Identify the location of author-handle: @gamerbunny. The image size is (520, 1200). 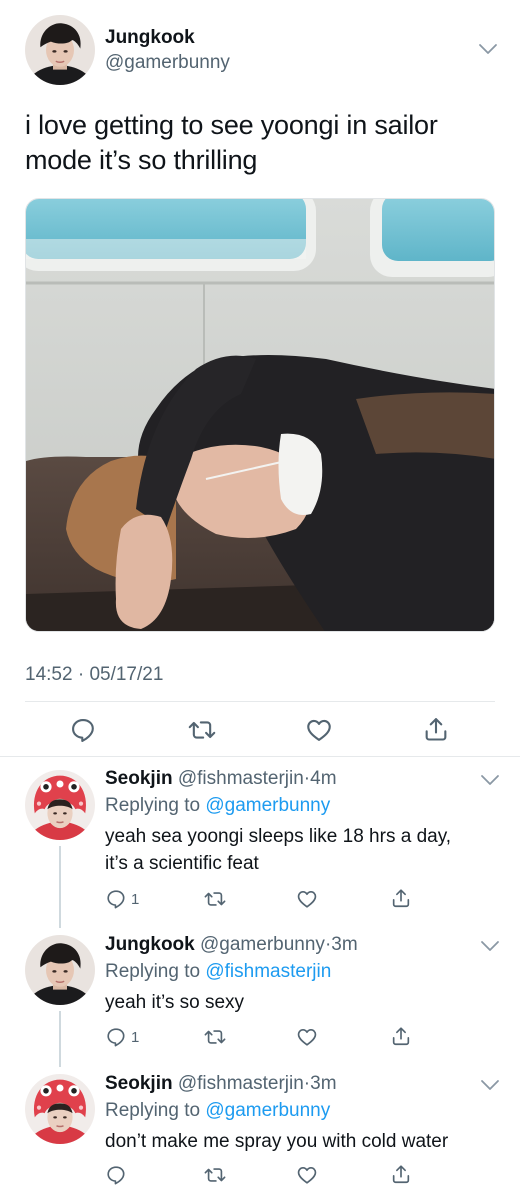
(167, 63).